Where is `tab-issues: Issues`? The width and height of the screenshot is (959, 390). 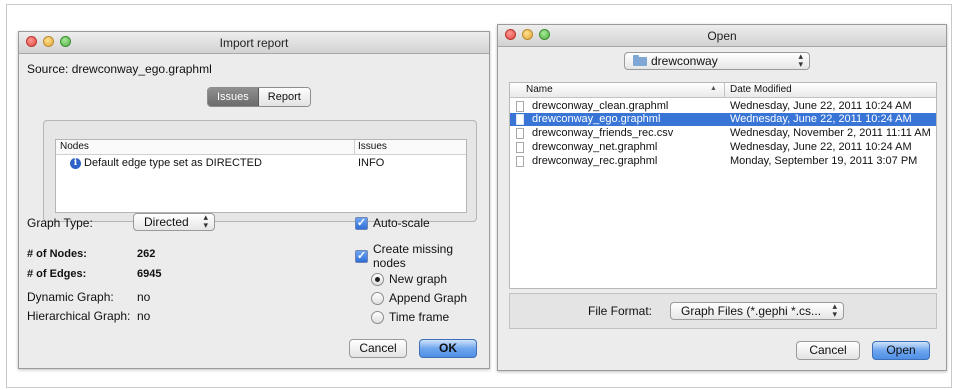
tab-issues: Issues is located at coordinates (233, 97).